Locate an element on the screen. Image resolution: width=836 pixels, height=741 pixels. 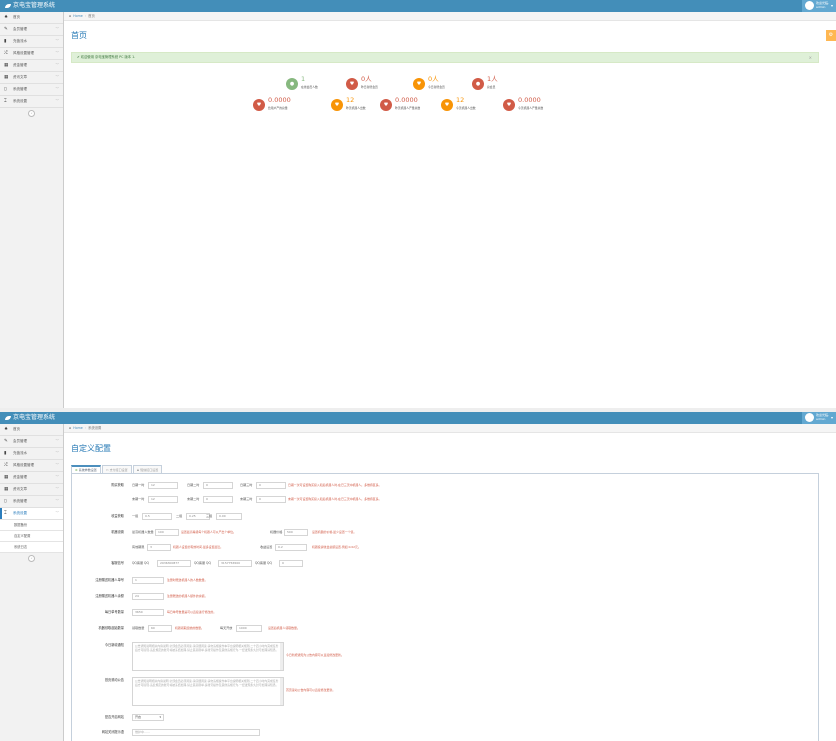
max-robots-hint: 设置最高等级每个机器人可以产出个单位。 is located at coordinates (208, 532).